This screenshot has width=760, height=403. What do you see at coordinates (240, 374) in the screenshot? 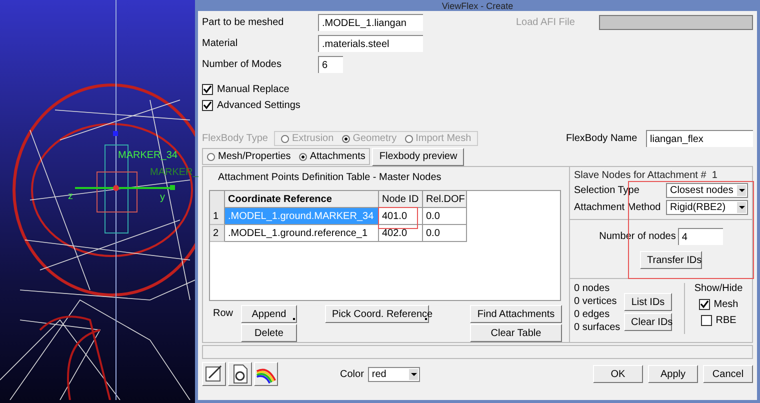
I see `document-icon` at bounding box center [240, 374].